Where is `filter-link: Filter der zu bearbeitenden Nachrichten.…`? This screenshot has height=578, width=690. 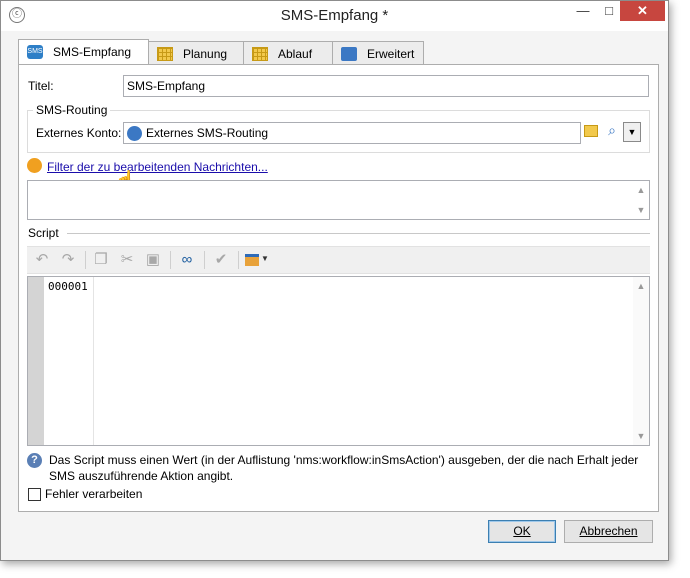 filter-link: Filter der zu bearbeitenden Nachrichten.… is located at coordinates (157, 167).